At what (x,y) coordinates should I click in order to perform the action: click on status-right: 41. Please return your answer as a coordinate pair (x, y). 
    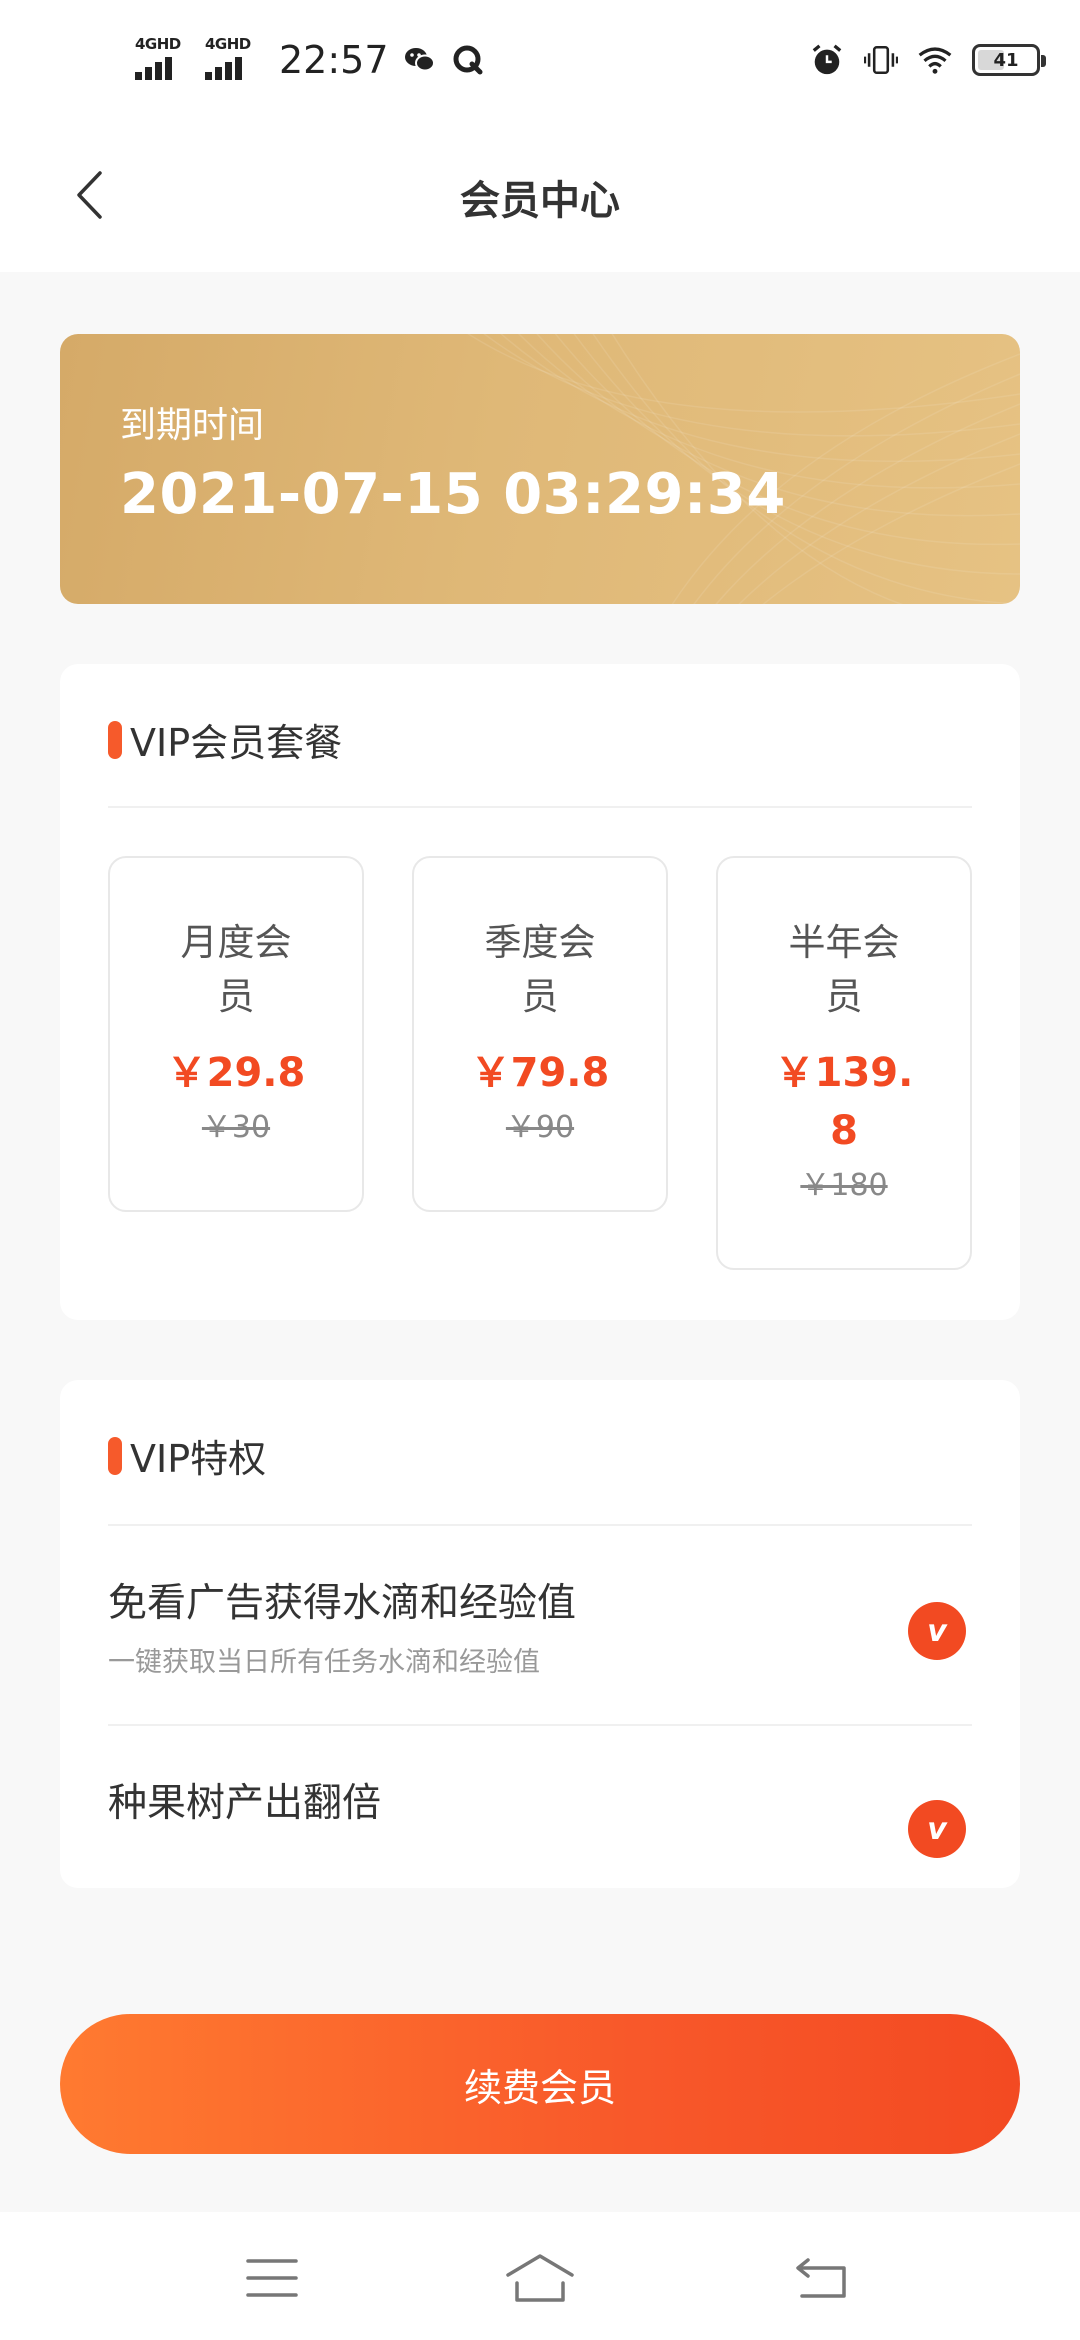
    Looking at the image, I should click on (928, 60).